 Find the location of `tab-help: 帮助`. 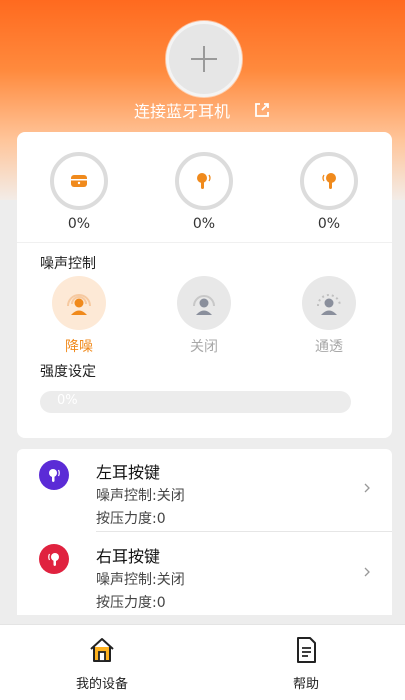

tab-help: 帮助 is located at coordinates (306, 663).